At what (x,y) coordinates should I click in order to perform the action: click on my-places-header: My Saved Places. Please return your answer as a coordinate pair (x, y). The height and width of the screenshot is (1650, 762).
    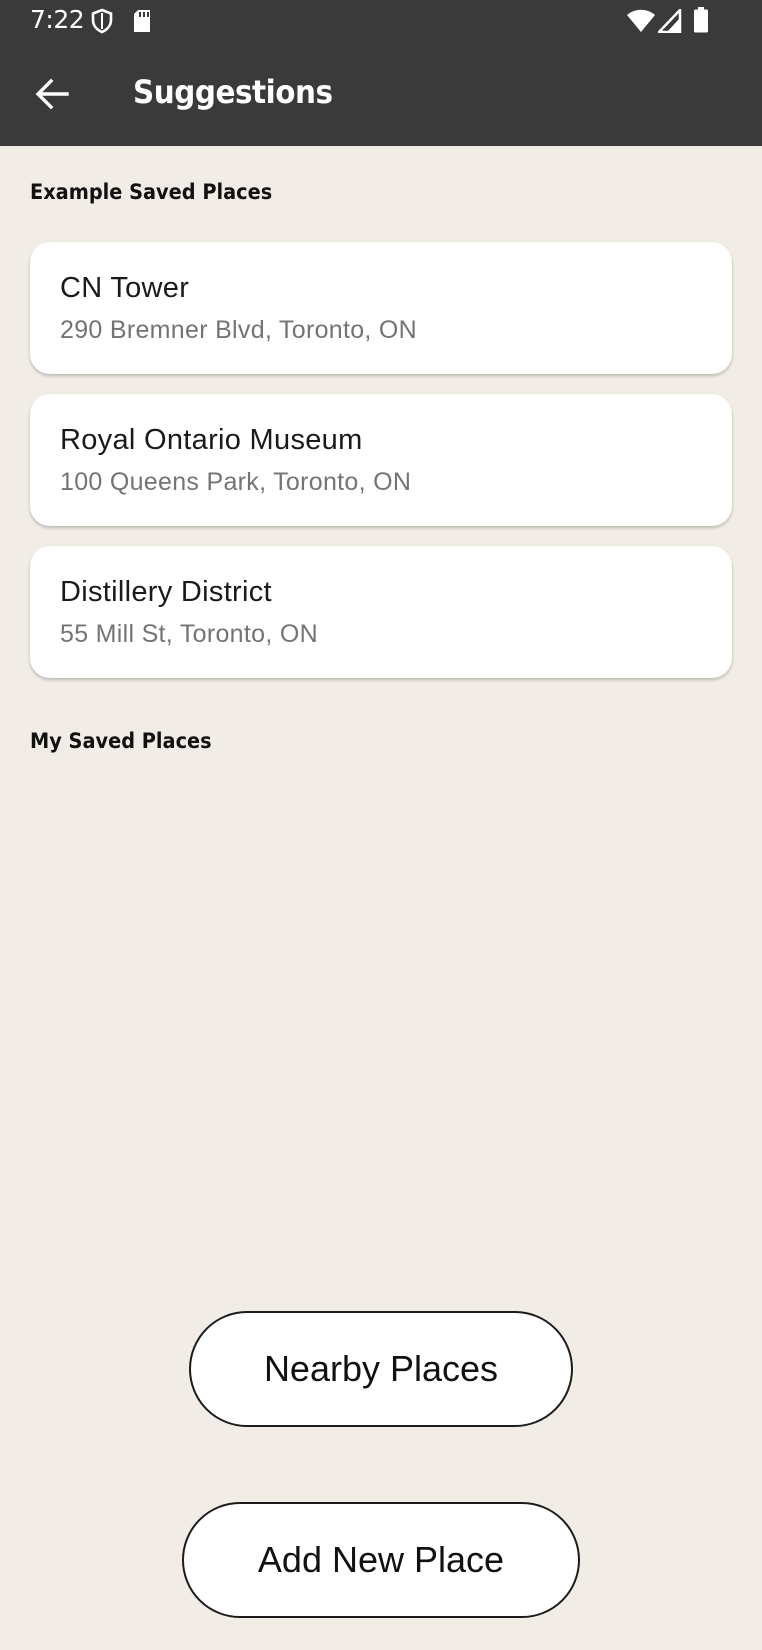
    Looking at the image, I should click on (121, 741).